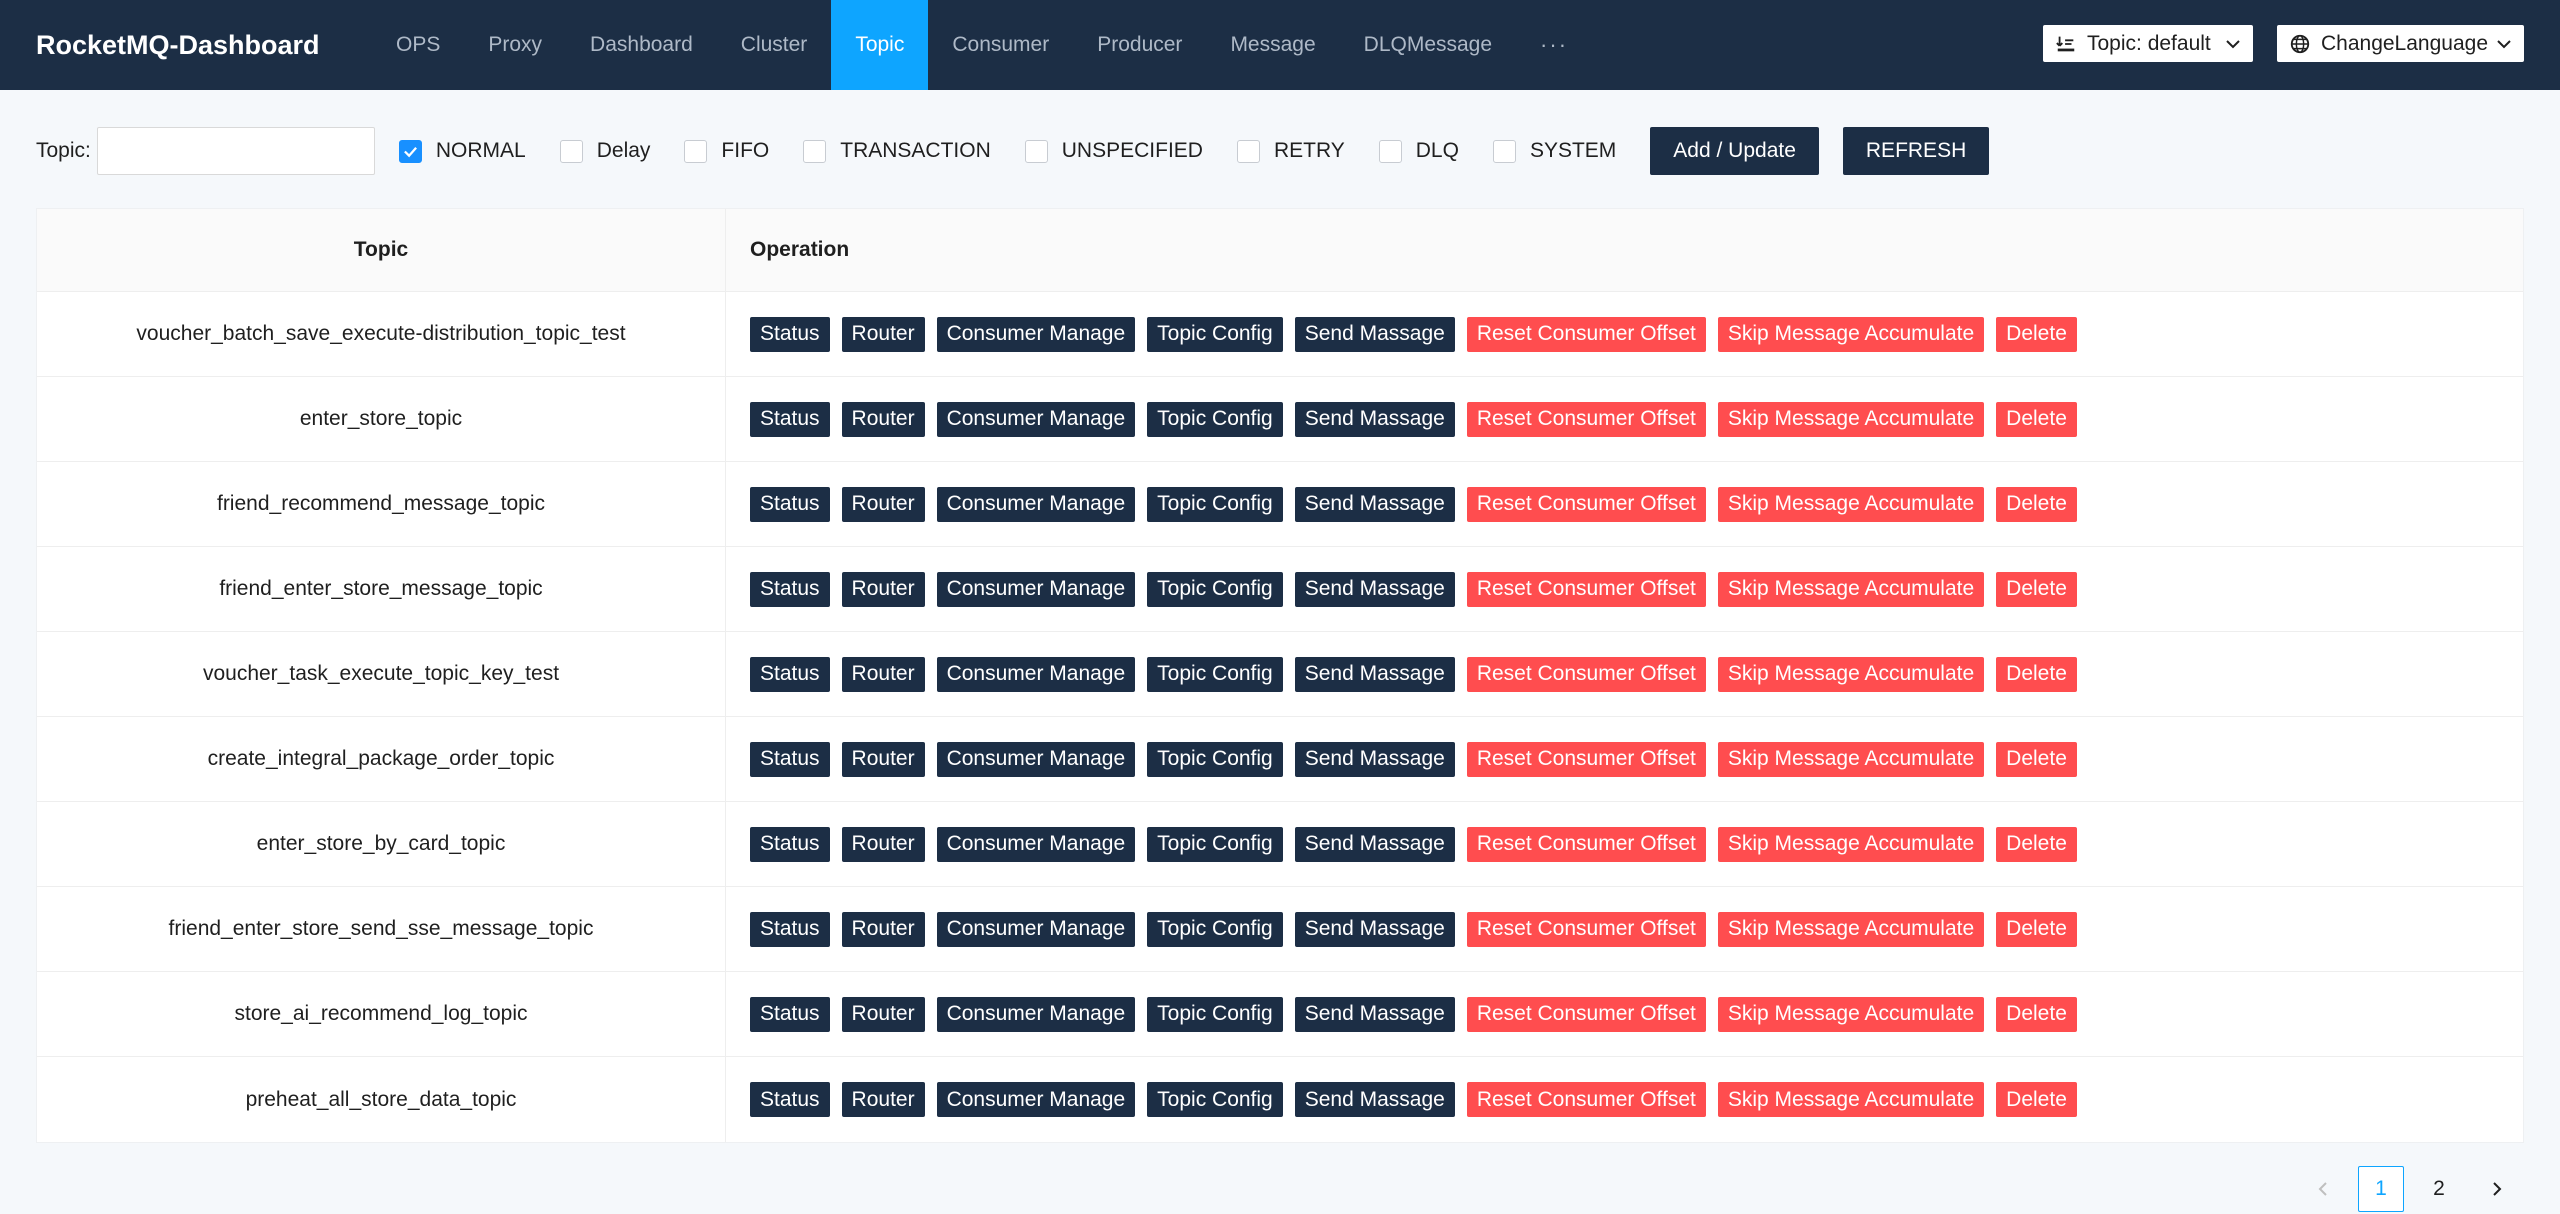  What do you see at coordinates (2148, 43) in the screenshot?
I see `topic-namespace-select: Topic: default` at bounding box center [2148, 43].